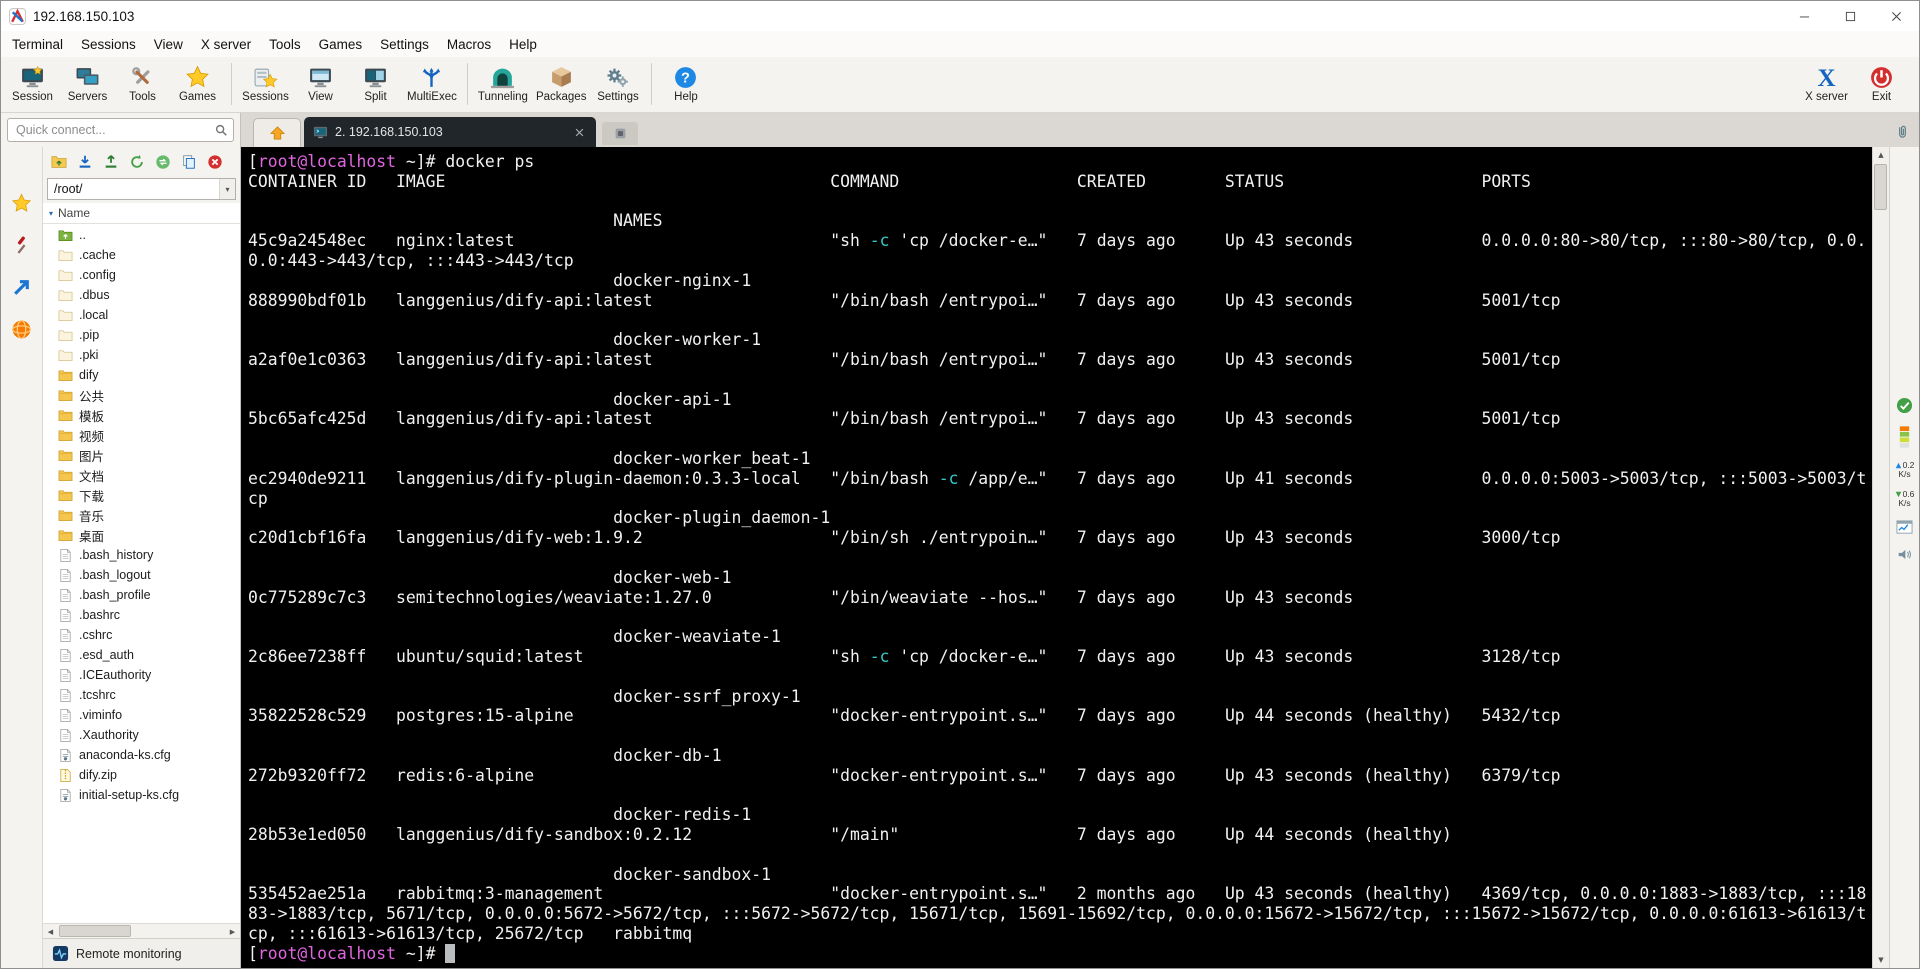 This screenshot has height=969, width=1920. What do you see at coordinates (141, 495) in the screenshot?
I see `tree-item: 下载` at bounding box center [141, 495].